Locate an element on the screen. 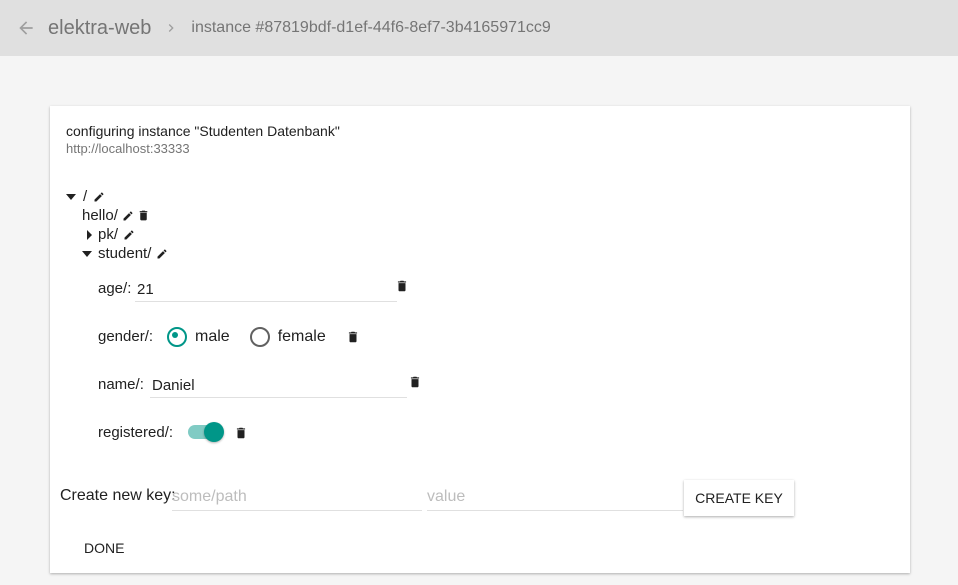  tree-item-student: student/ is located at coordinates (124, 253).